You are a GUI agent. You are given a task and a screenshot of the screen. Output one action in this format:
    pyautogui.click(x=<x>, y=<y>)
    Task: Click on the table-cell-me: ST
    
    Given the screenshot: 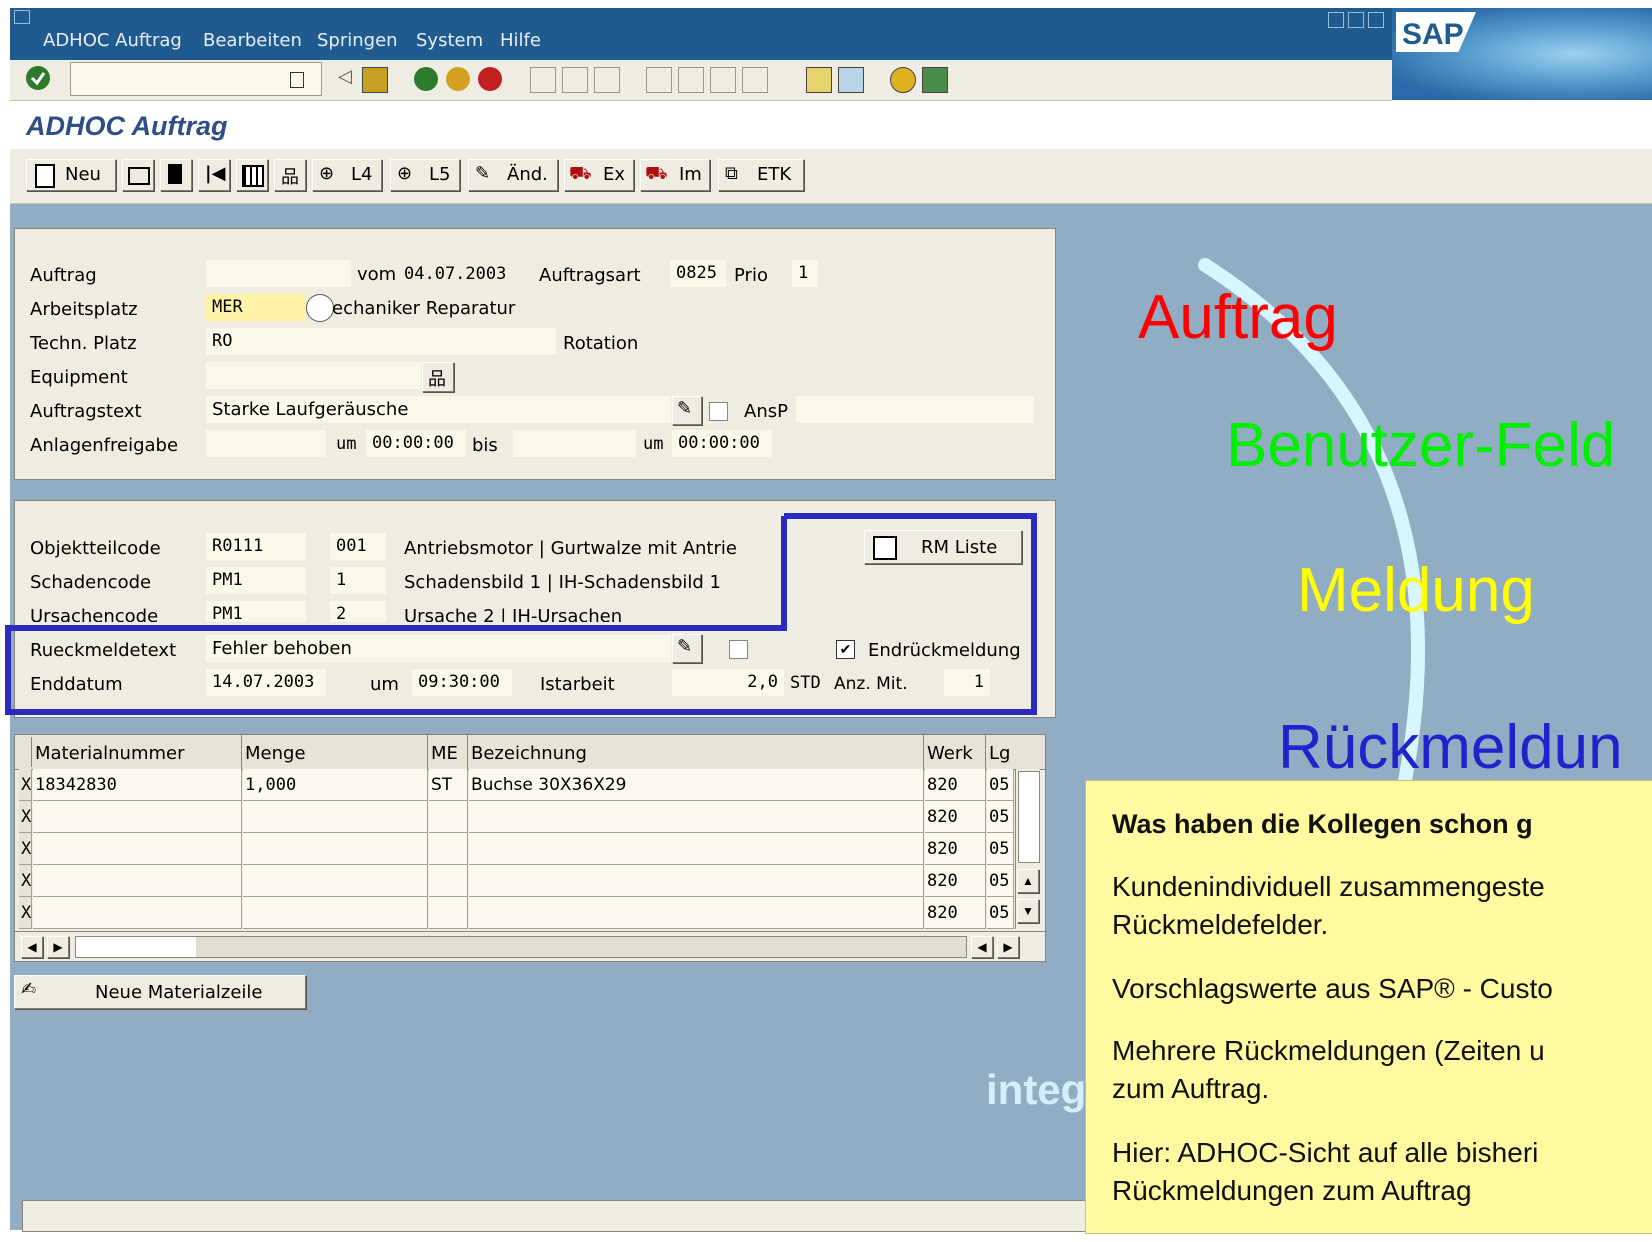 What is the action you would take?
    pyautogui.click(x=448, y=785)
    